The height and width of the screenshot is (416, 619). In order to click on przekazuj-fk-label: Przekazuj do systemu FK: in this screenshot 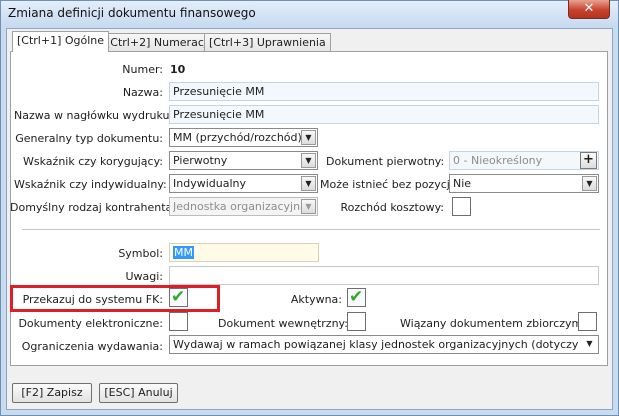, I will do `click(92, 299)`.